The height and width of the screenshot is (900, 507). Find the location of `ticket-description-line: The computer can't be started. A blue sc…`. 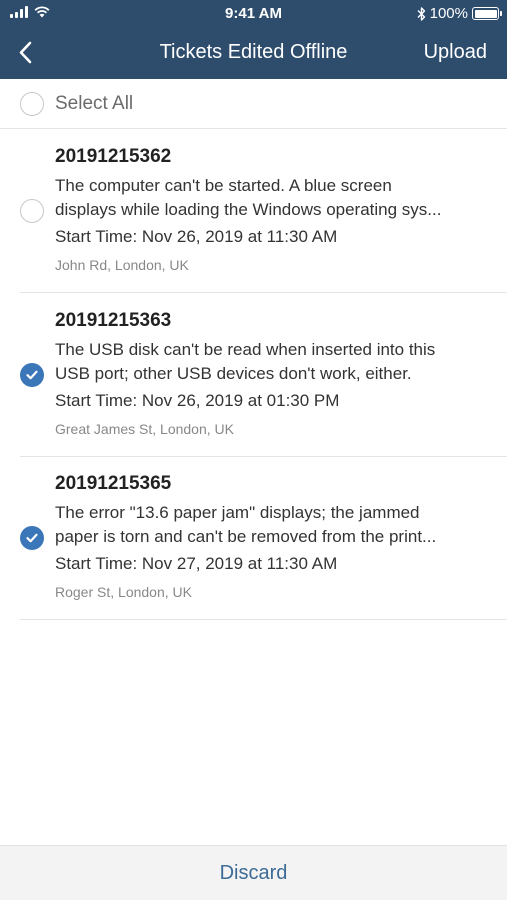

ticket-description-line: The computer can't be started. A blue sc… is located at coordinates (223, 185).